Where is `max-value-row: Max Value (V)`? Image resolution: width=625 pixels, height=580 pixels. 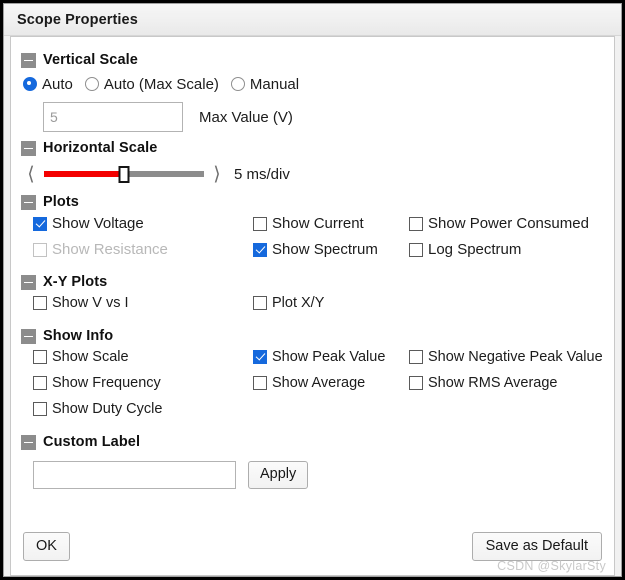
max-value-row: Max Value (V) is located at coordinates (323, 117).